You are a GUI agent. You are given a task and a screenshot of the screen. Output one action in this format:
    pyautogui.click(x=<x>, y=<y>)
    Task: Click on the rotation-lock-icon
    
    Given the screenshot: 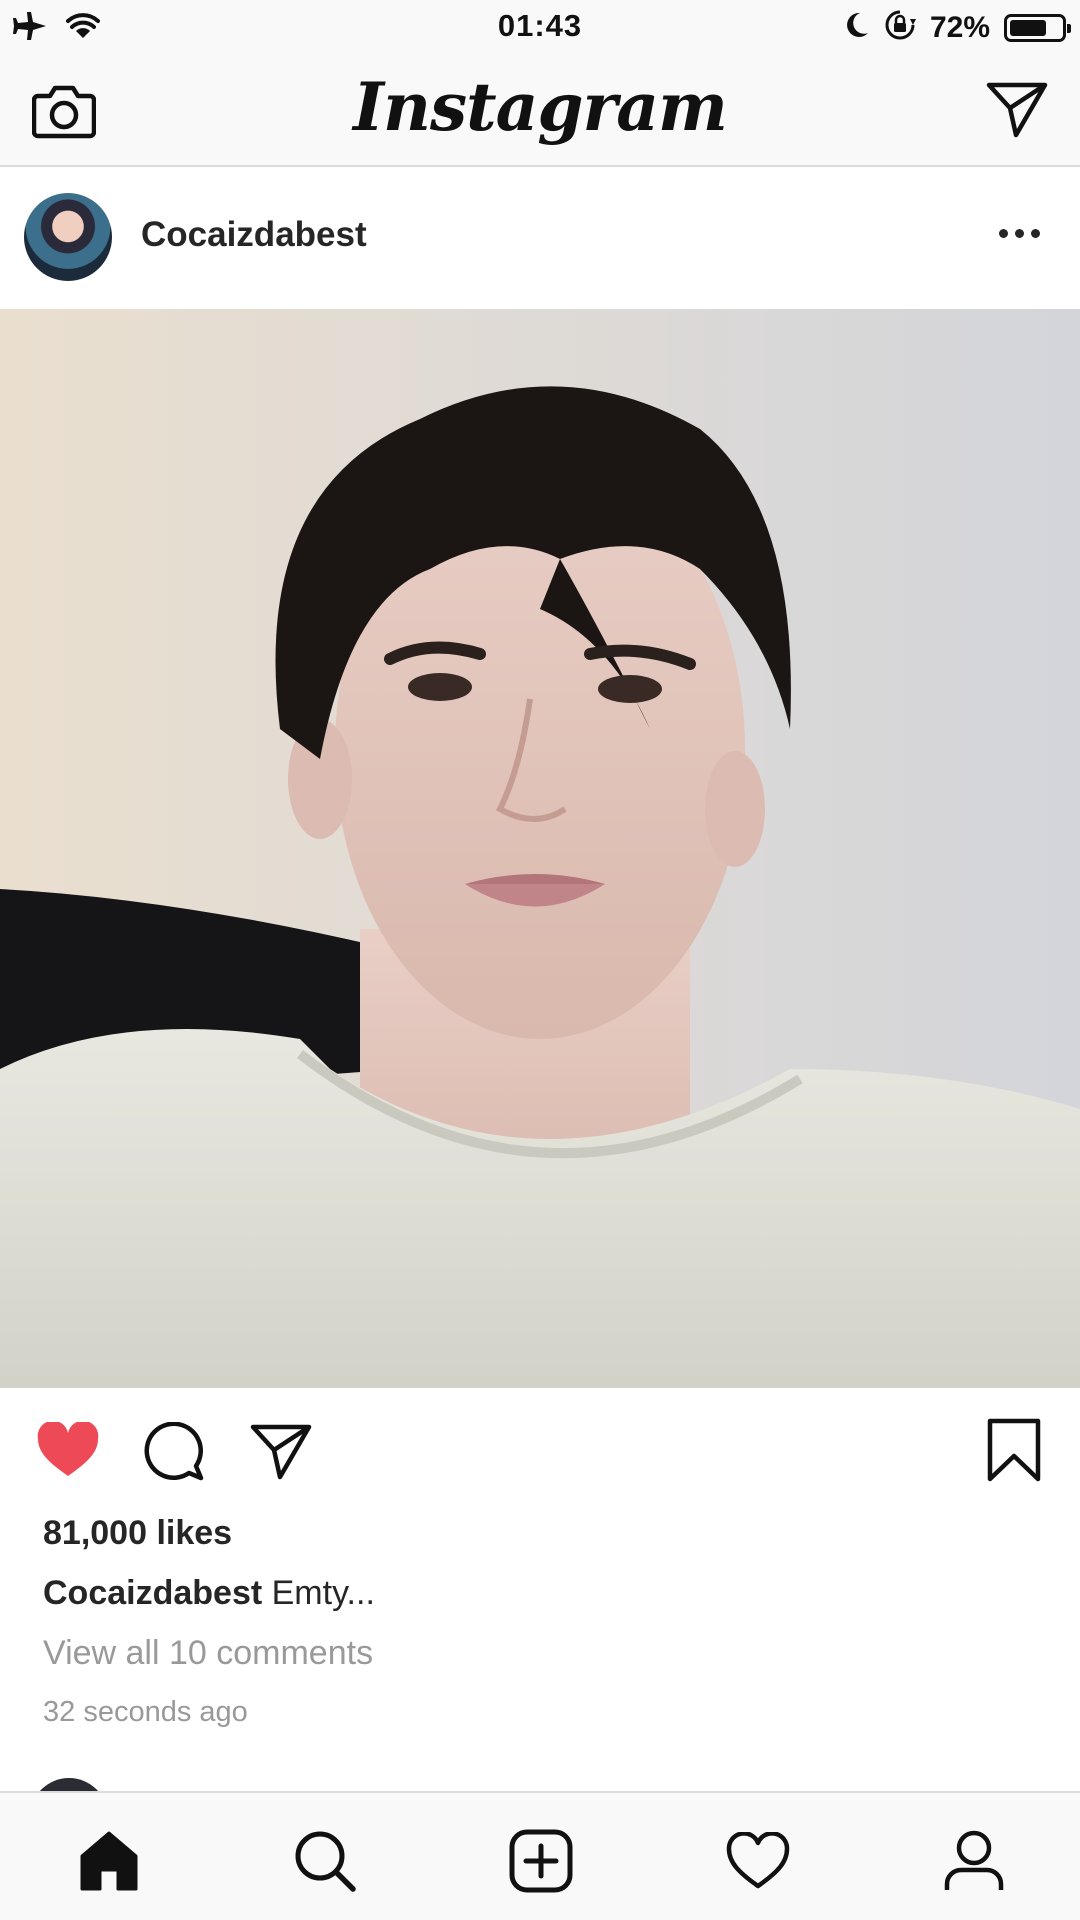 What is the action you would take?
    pyautogui.click(x=900, y=27)
    